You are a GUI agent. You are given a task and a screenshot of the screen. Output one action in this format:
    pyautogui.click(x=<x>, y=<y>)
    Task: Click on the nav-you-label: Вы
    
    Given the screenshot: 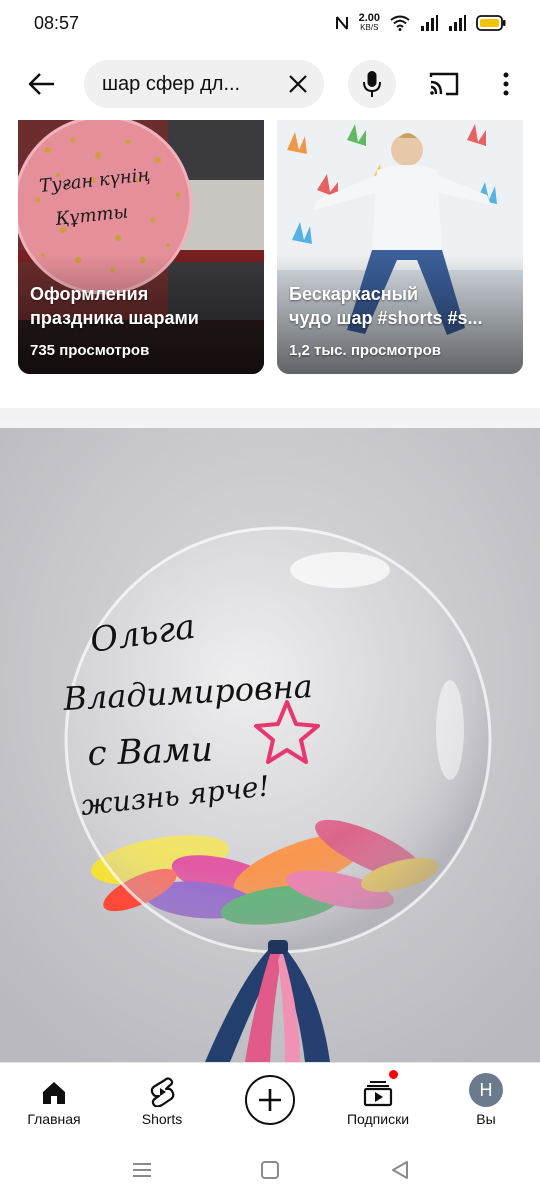 What is the action you would take?
    pyautogui.click(x=486, y=1119)
    